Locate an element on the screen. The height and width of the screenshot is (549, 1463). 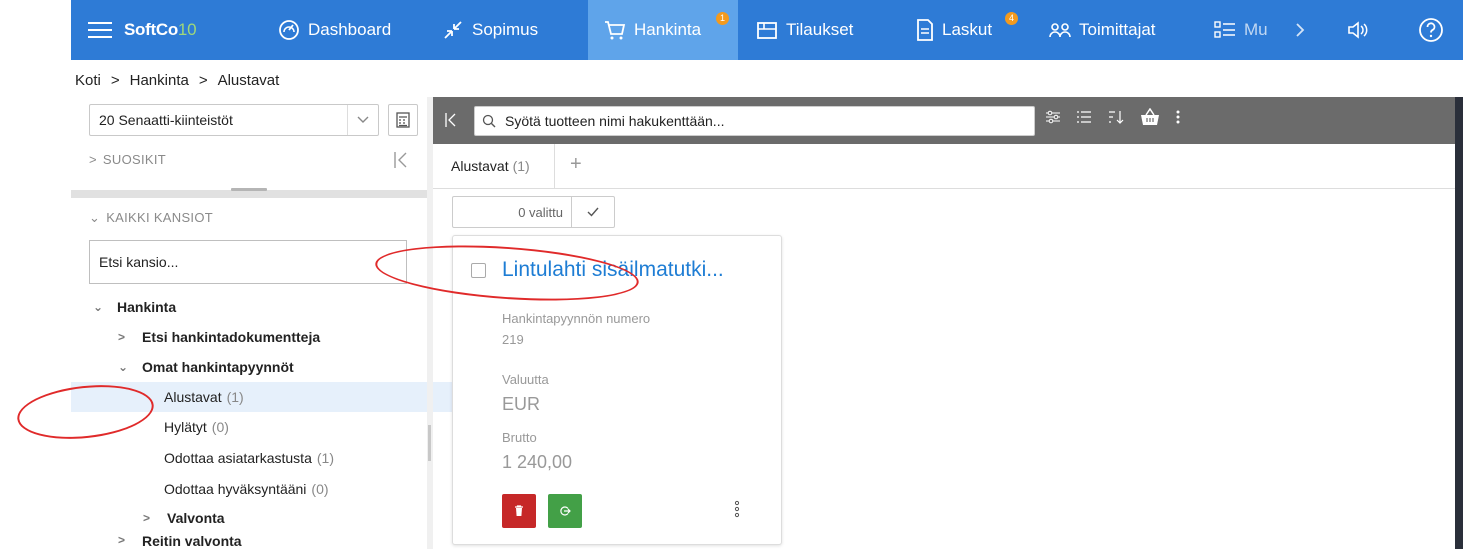
tab-alustavat: Alustavat (1) is located at coordinates (494, 166).